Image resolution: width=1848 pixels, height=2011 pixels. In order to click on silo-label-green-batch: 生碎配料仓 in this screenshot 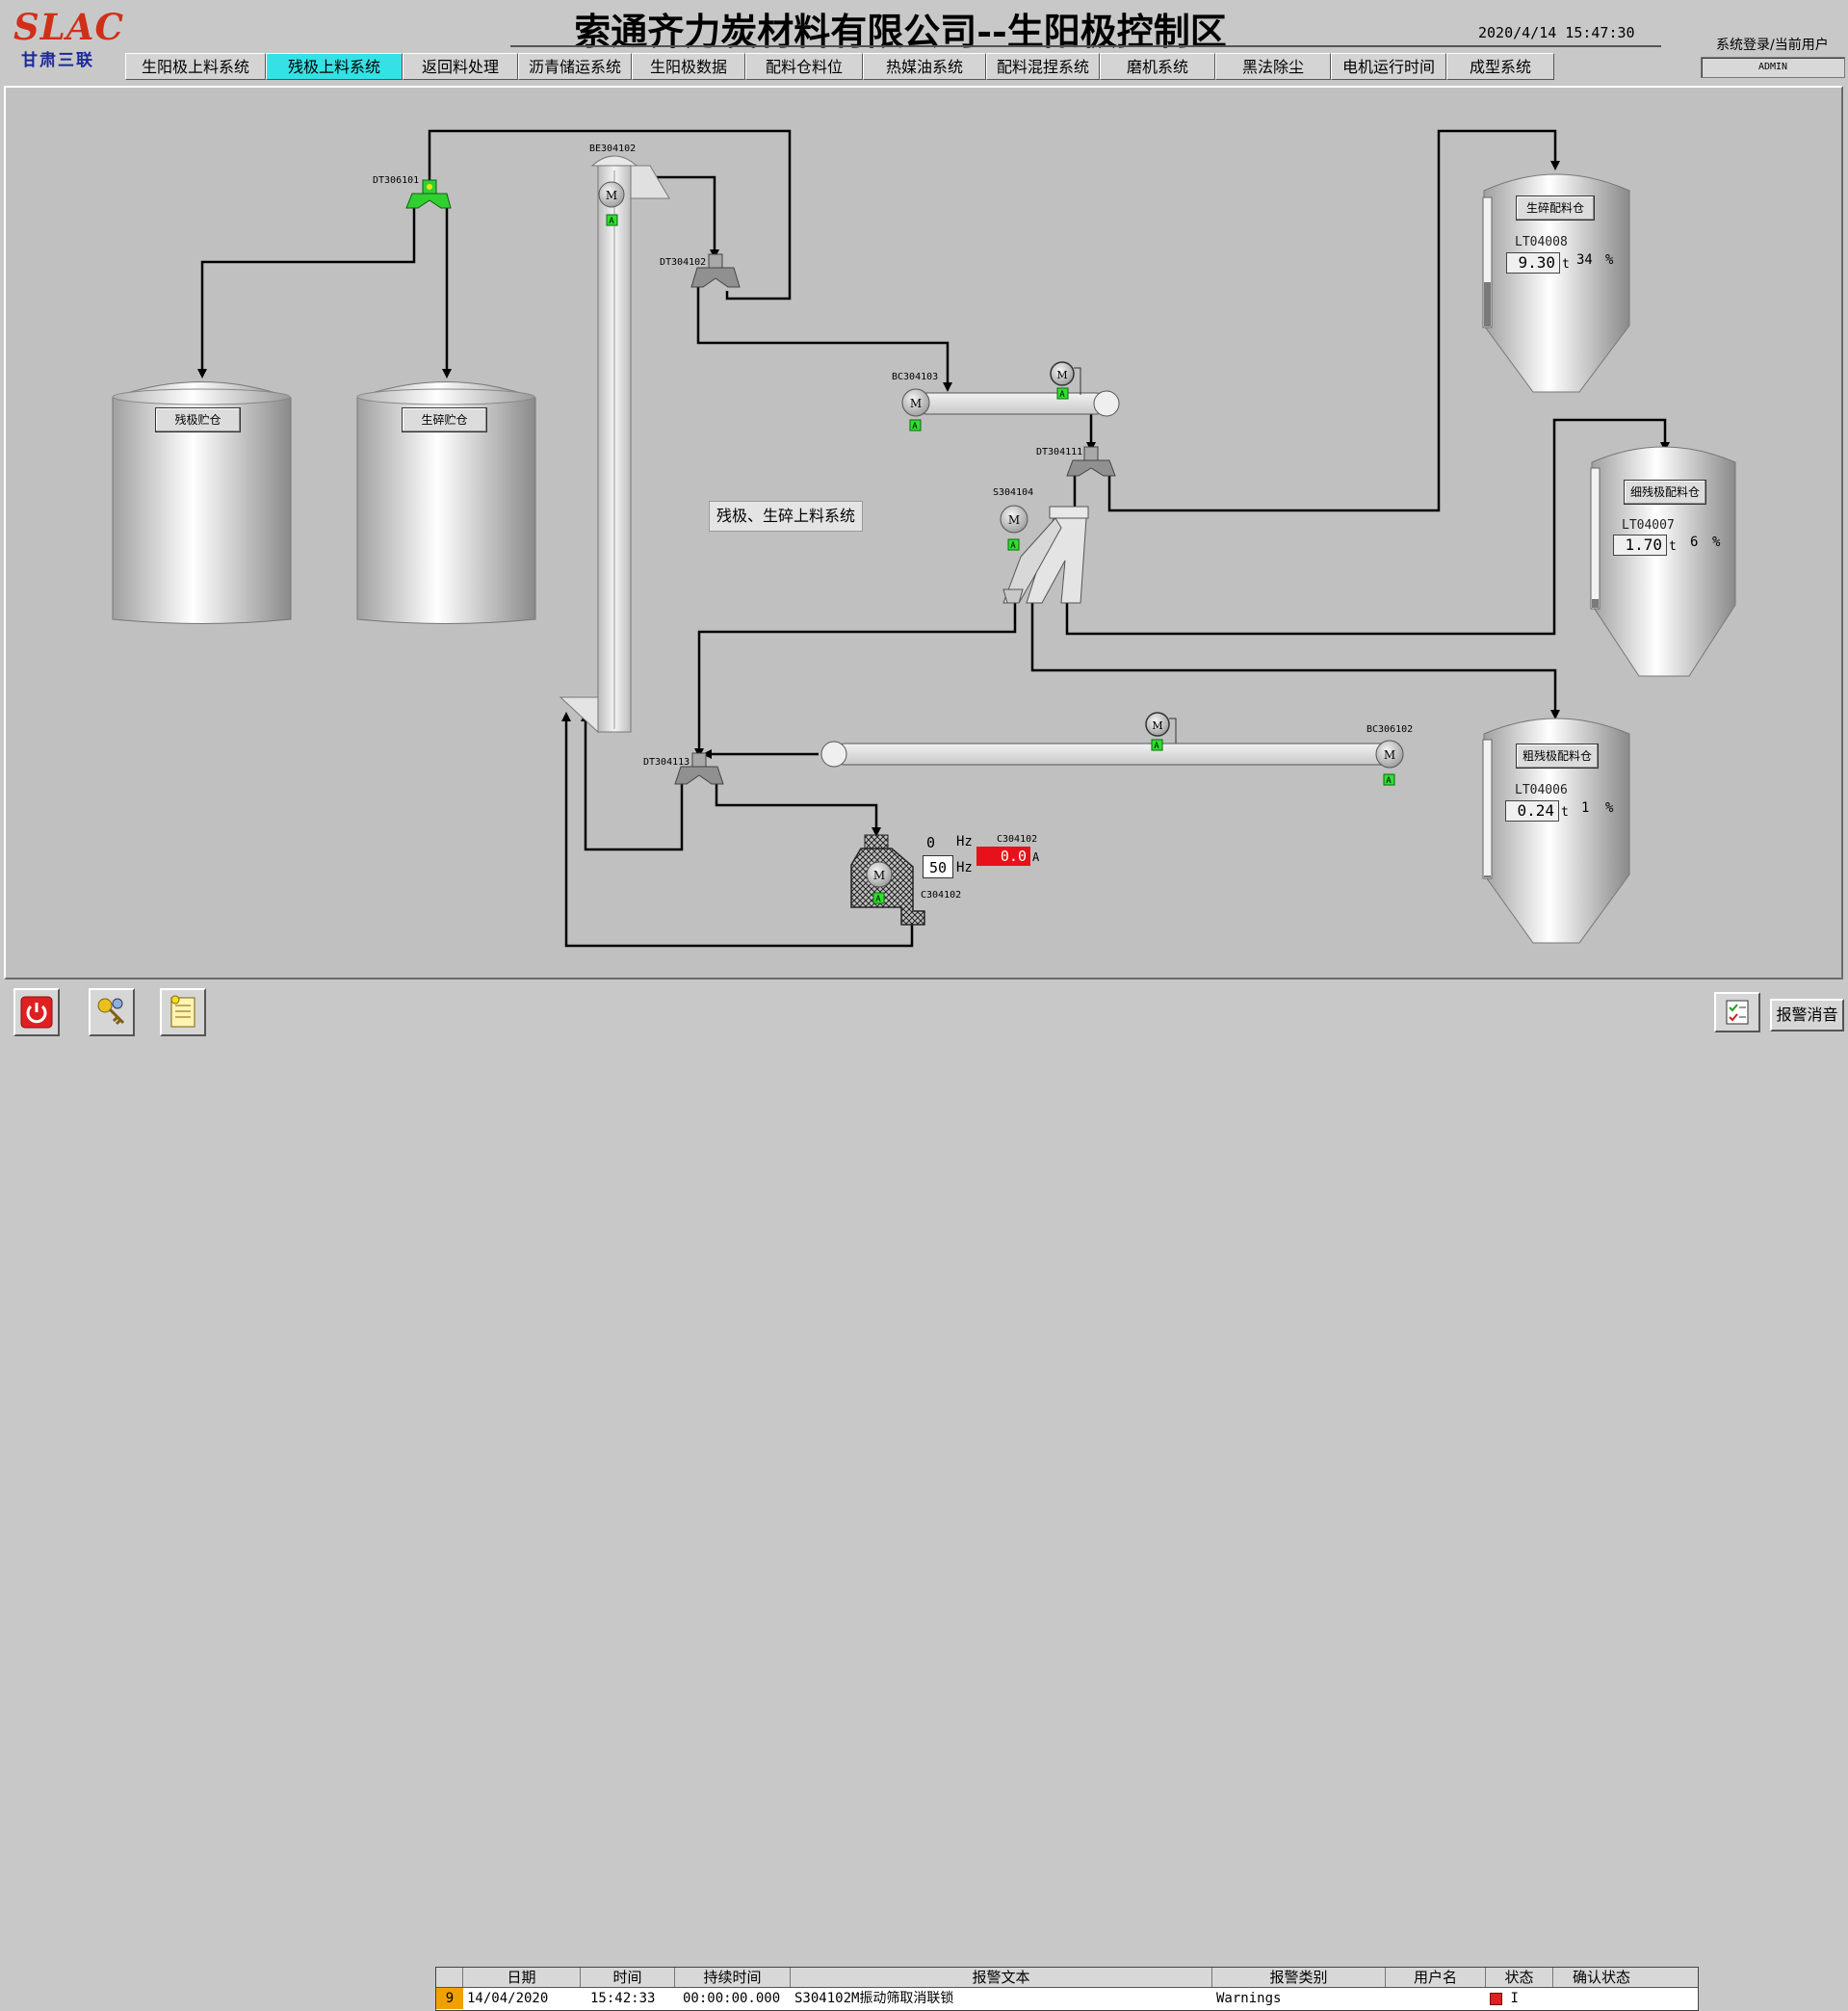, I will do `click(1555, 208)`.